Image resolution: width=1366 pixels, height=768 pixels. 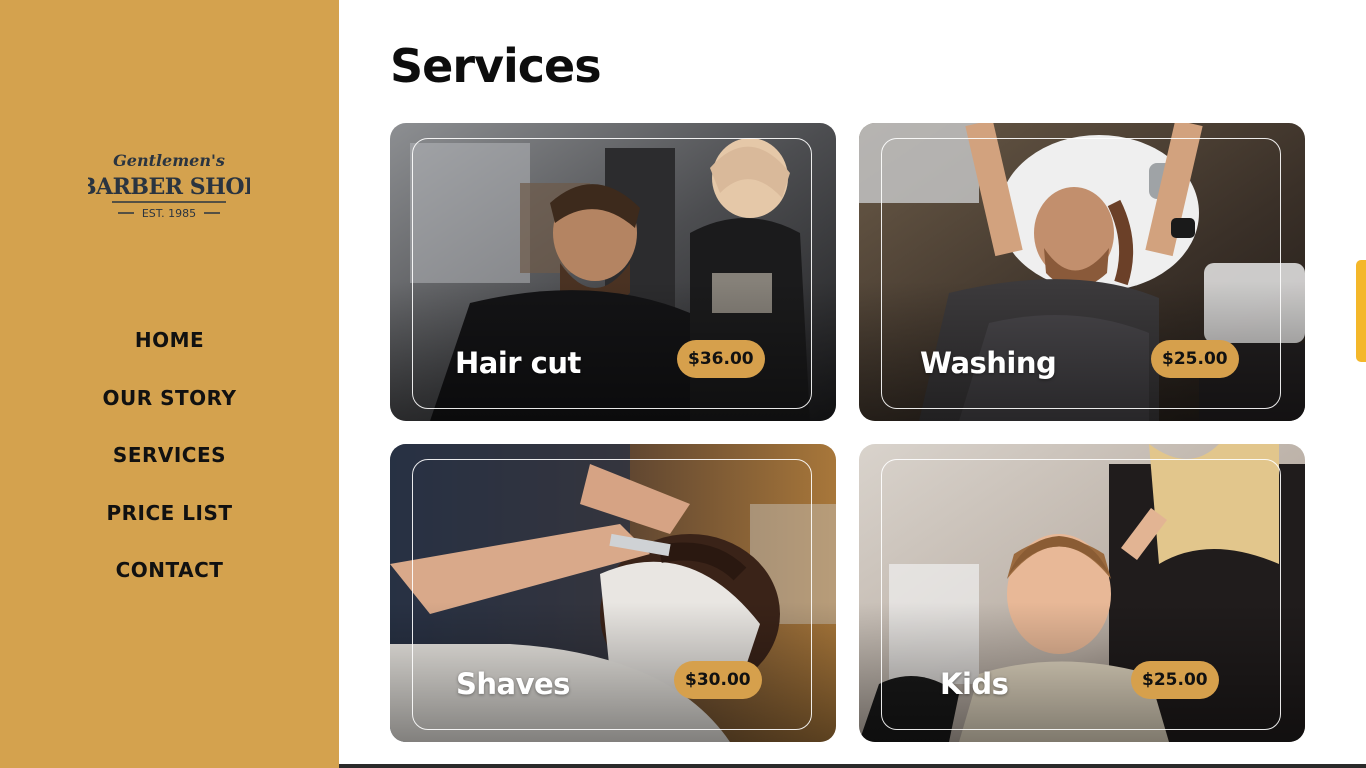 I want to click on logo-graphic: Gentlemen's BARBER SHOP EST. 1985, so click(x=169, y=185).